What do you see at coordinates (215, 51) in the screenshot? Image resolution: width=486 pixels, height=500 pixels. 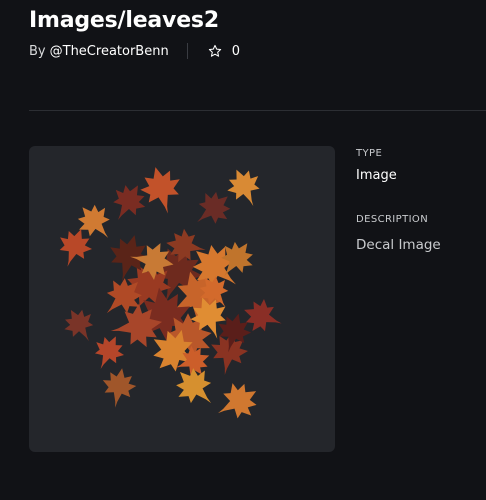 I see `star-outline-icon` at bounding box center [215, 51].